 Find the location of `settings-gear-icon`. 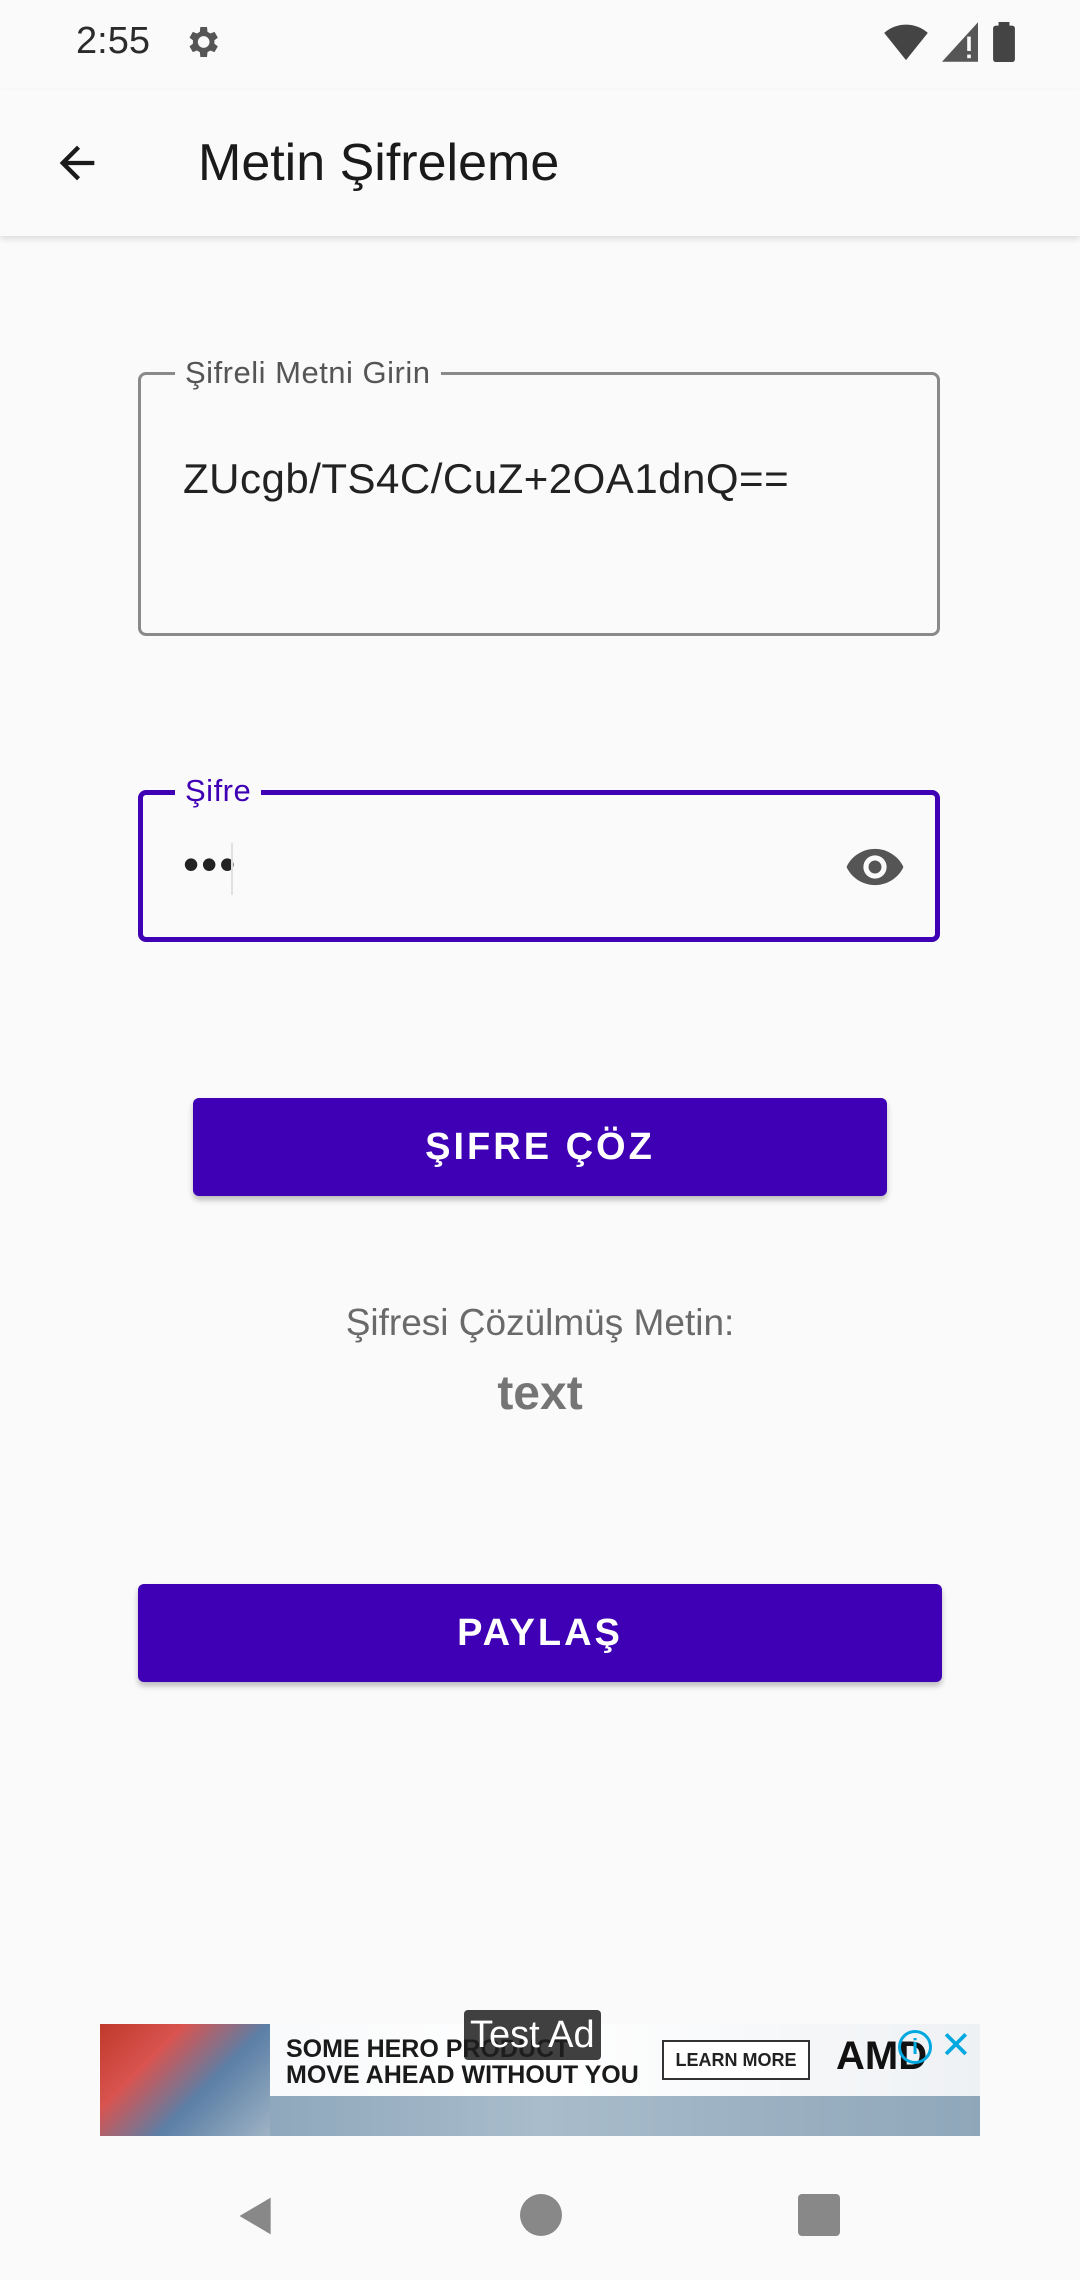

settings-gear-icon is located at coordinates (203, 42).